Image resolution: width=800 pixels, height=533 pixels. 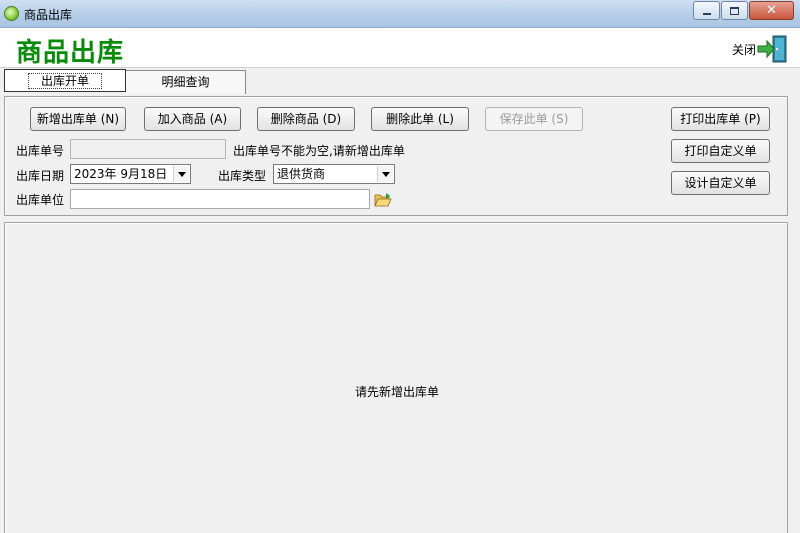 I want to click on type-value: 退供货商, so click(x=301, y=174).